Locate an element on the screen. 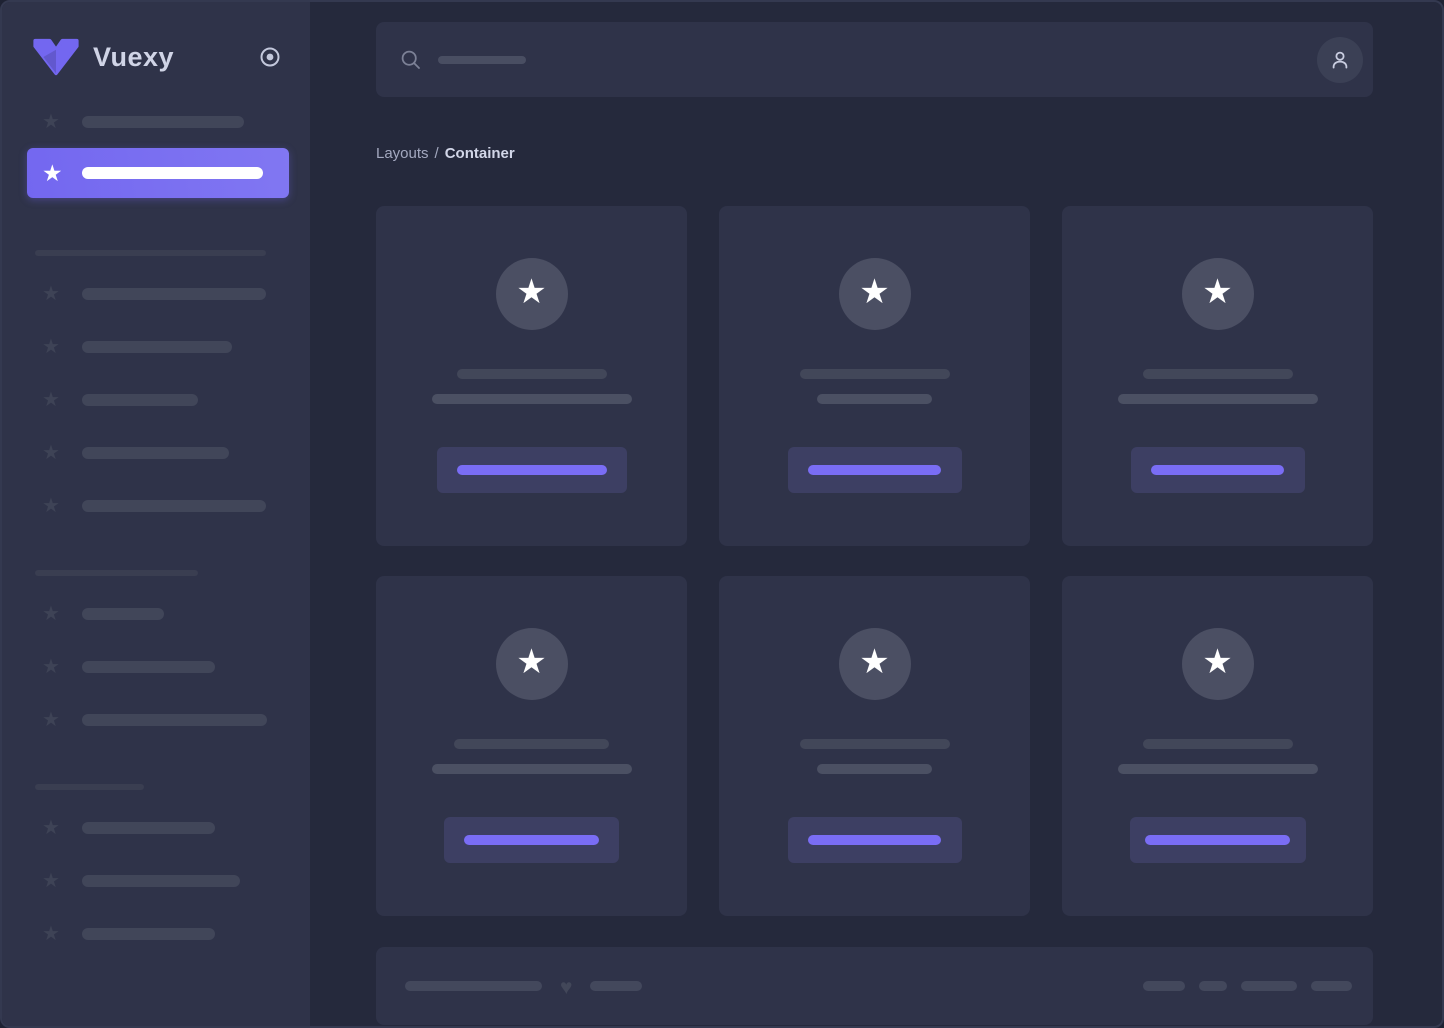 This screenshot has width=1444, height=1028. sidebar-section: ★ ★ ★ ★ ★ is located at coordinates (156, 384).